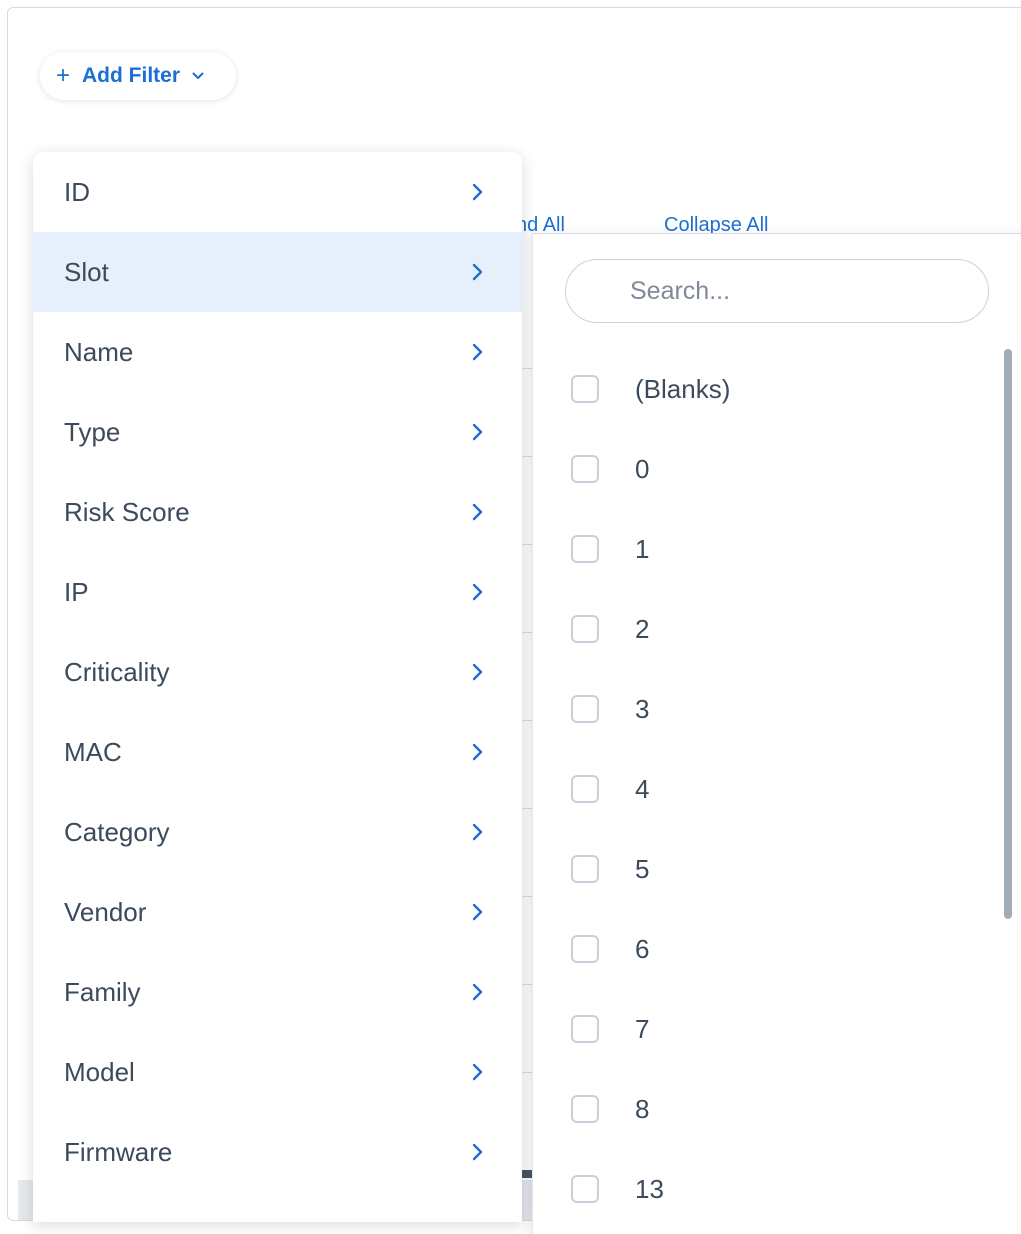  I want to click on value-option-4: 4, so click(781, 789).